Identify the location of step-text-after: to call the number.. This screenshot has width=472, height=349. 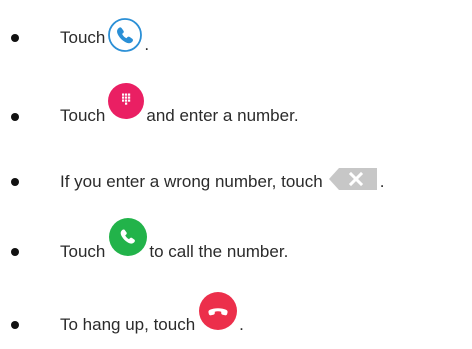
(219, 251).